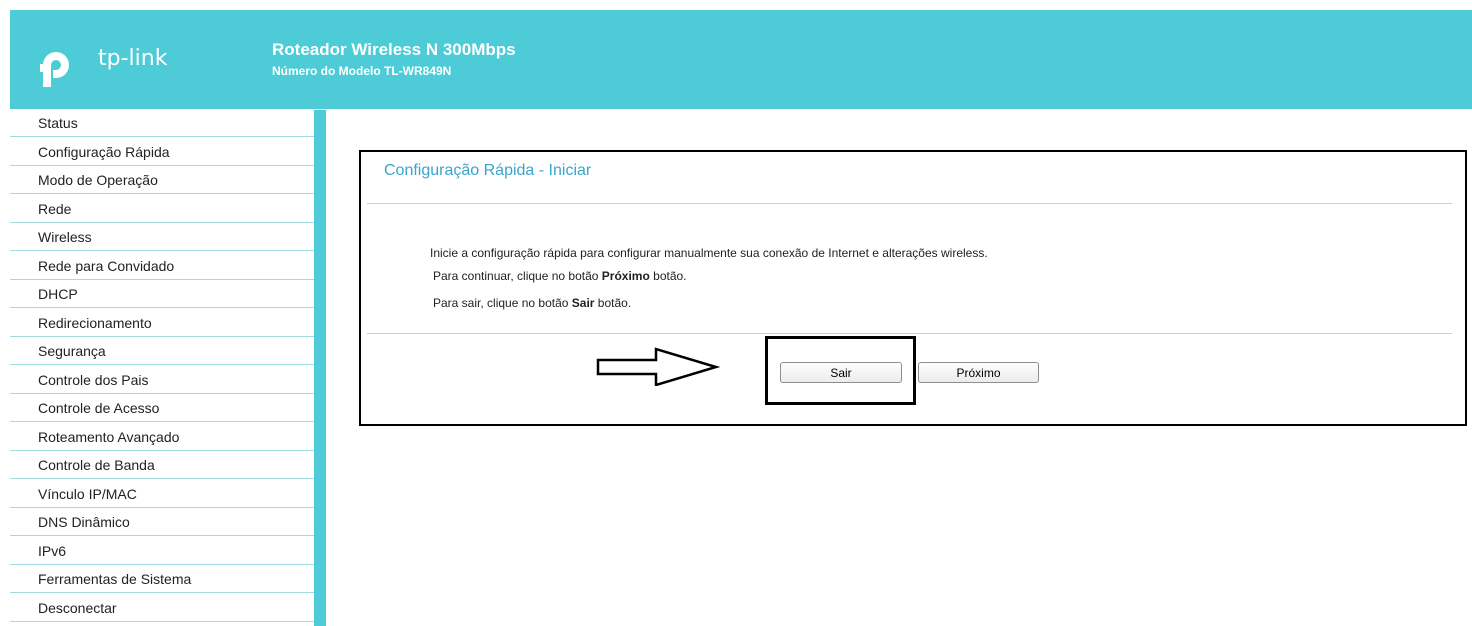  I want to click on instruction-line-2-bold: Próximo, so click(625, 276).